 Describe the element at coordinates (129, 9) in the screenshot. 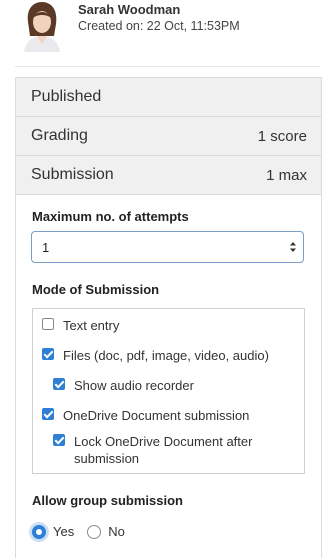

I see `author-name: Sarah Woodman` at that location.